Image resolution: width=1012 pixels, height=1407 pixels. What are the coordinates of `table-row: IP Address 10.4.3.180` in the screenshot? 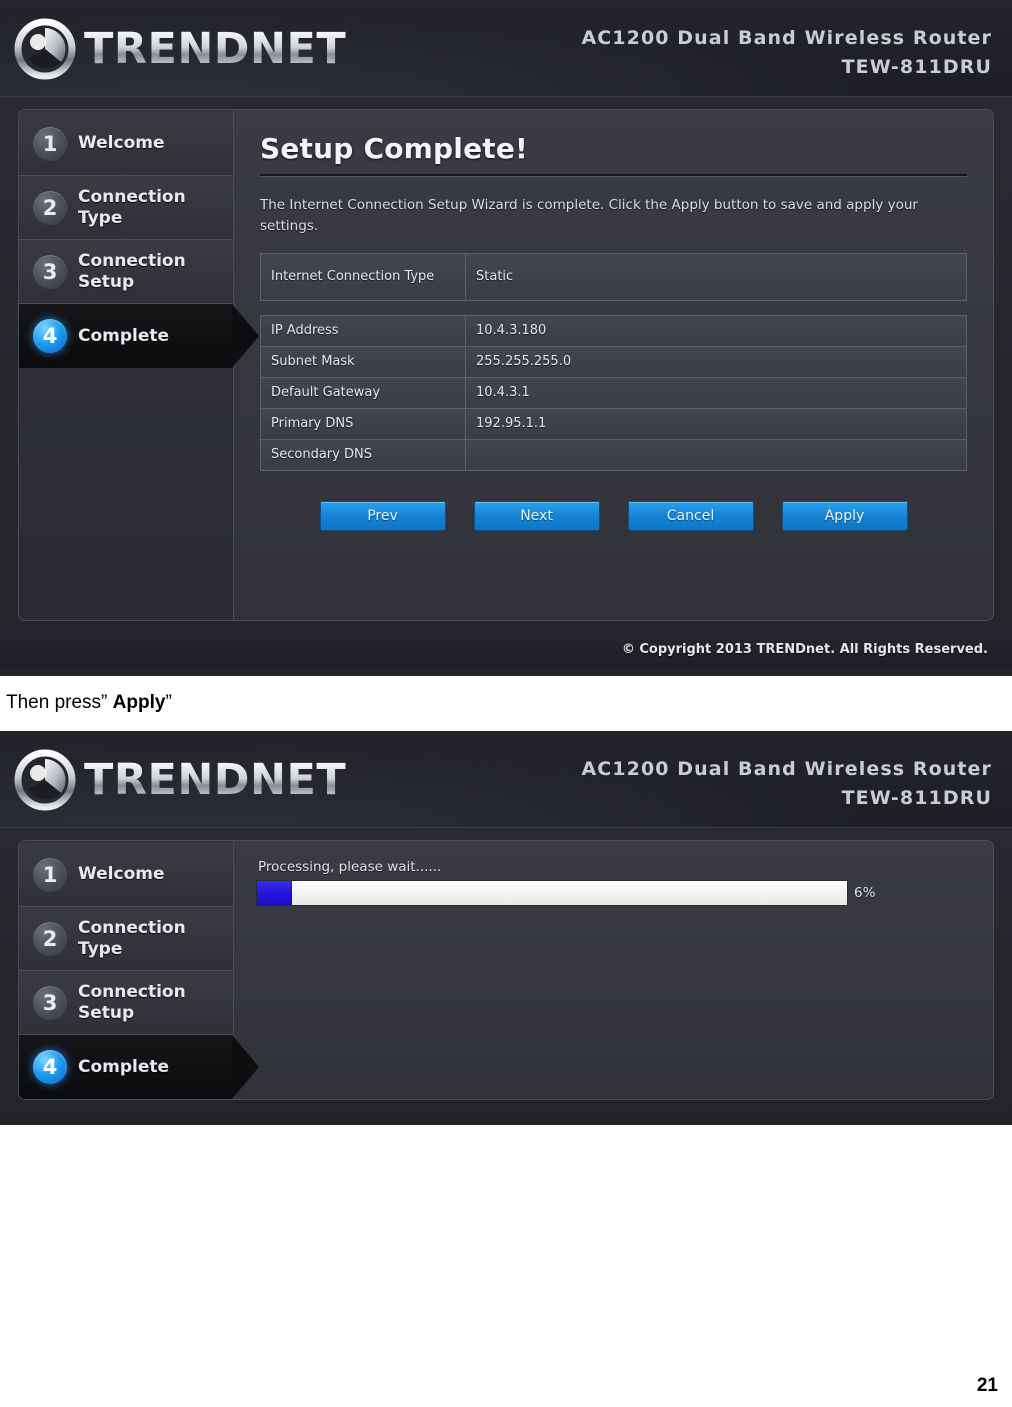 It's located at (613, 330).